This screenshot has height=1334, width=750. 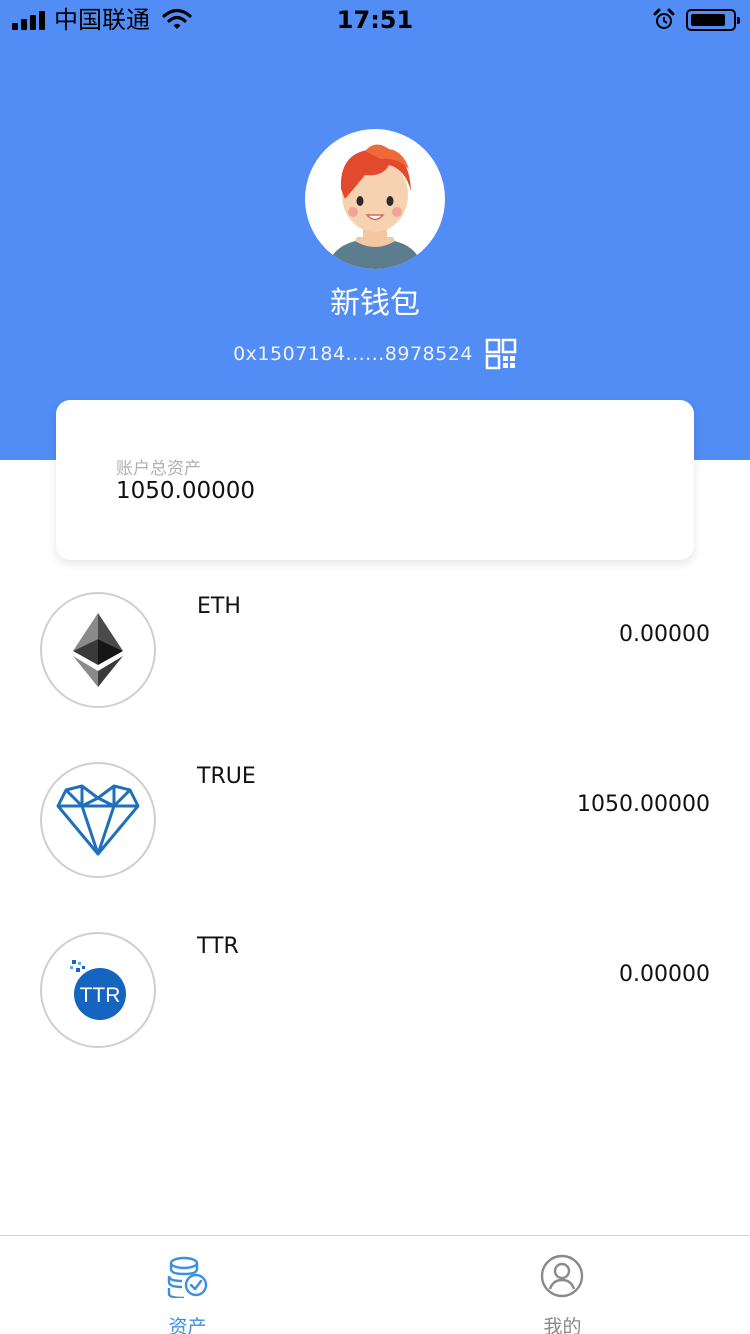 I want to click on ethereum-icon, so click(x=98, y=650).